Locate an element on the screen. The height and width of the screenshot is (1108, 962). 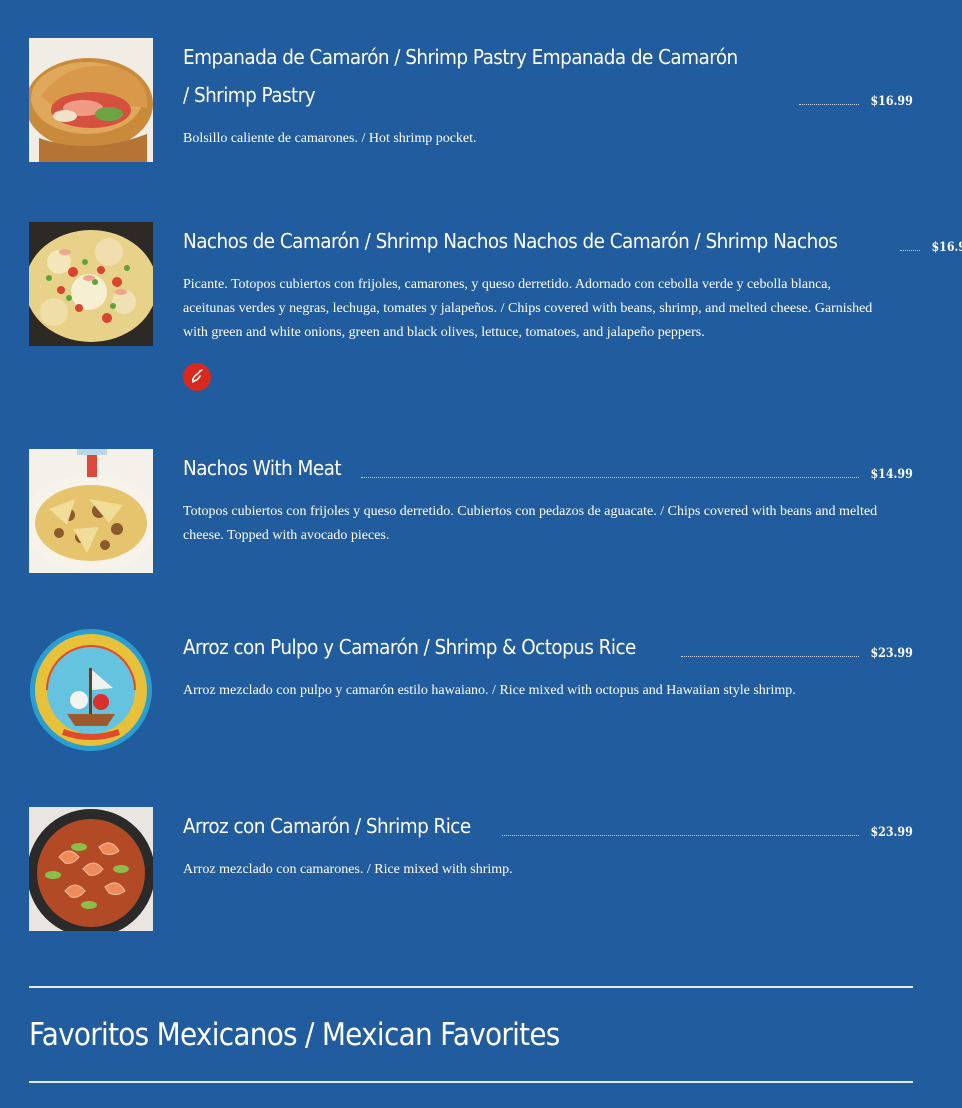
restaurant-logo is located at coordinates (91, 690).